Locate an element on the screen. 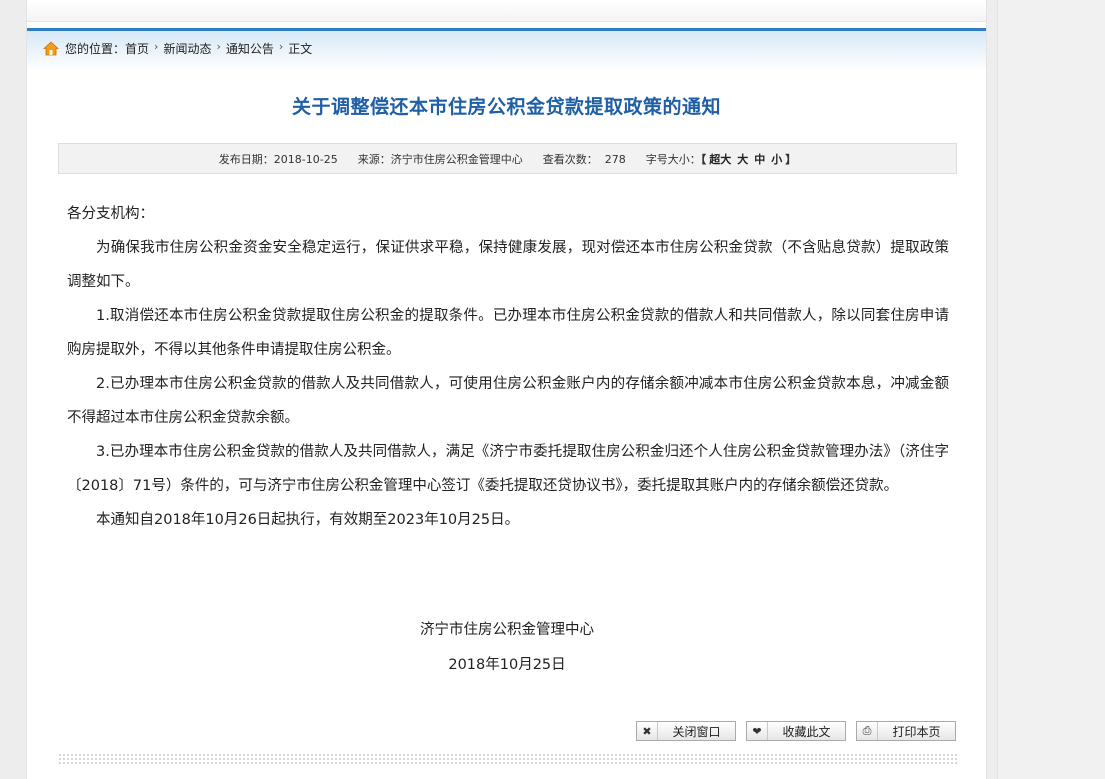 The image size is (1105, 779). source-label: 来源： is located at coordinates (374, 159).